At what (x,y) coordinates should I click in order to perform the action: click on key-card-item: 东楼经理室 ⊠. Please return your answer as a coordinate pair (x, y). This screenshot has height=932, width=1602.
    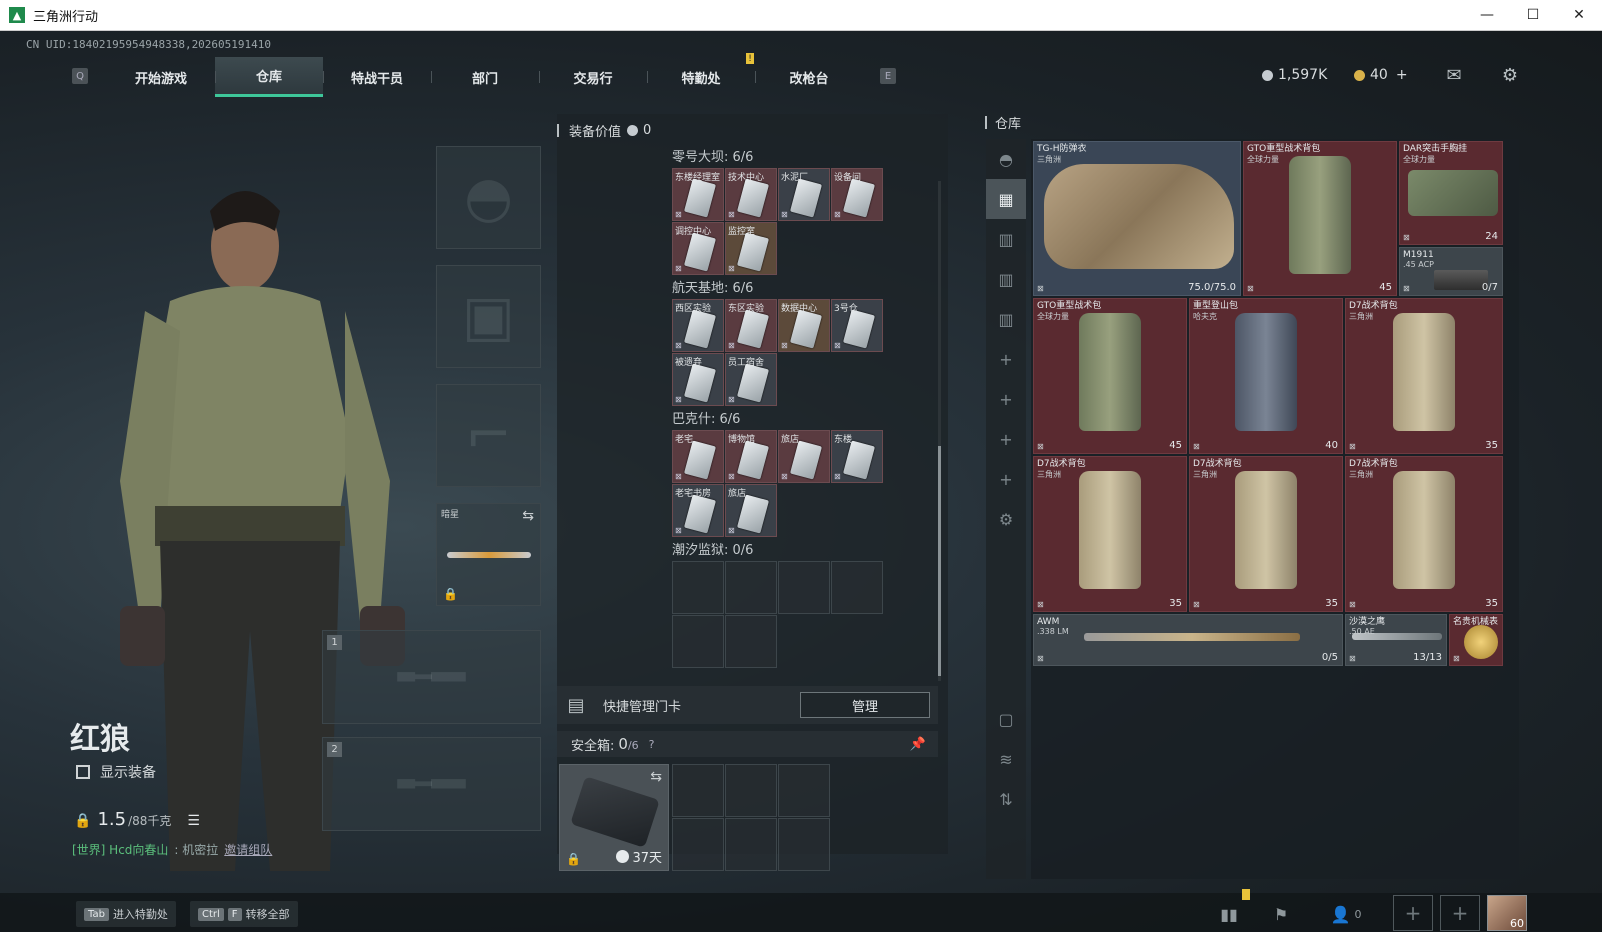
    Looking at the image, I should click on (698, 194).